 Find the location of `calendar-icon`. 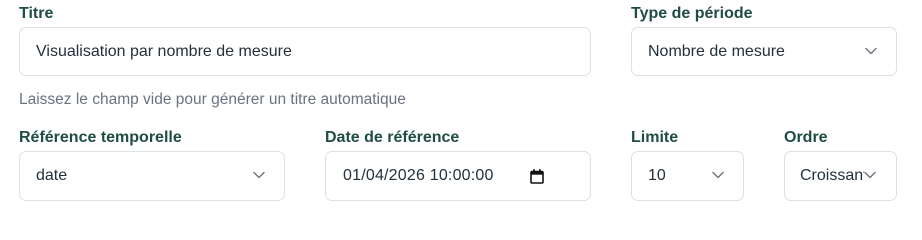

calendar-icon is located at coordinates (537, 176).